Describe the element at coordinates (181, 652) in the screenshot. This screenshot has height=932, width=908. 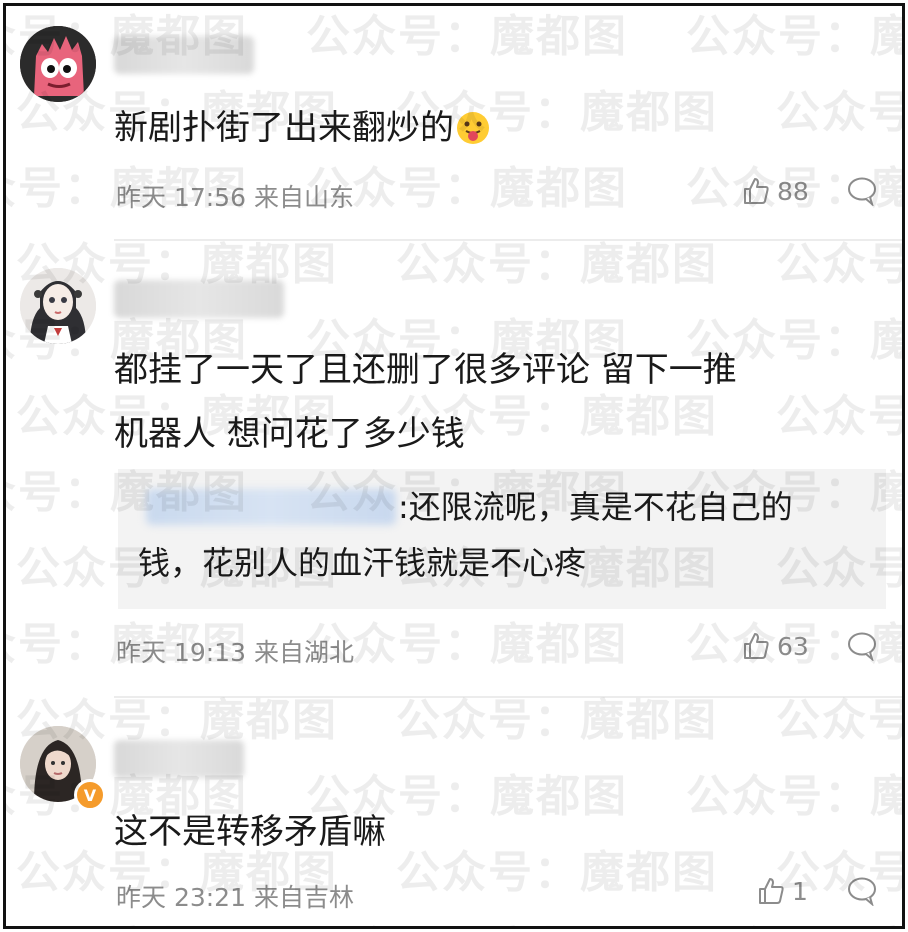
I see `comment-time: 昨天 19:13` at that location.